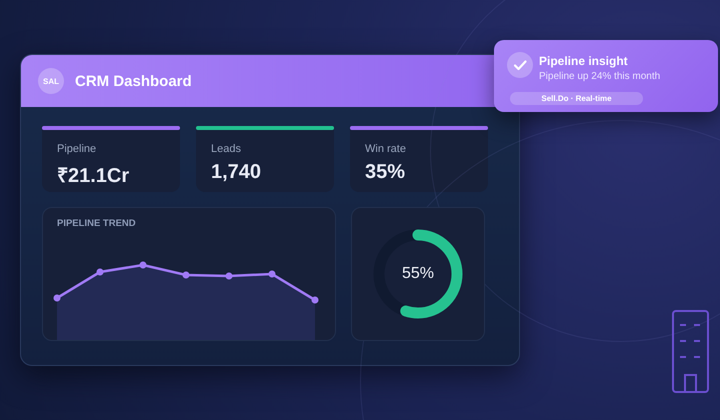 The height and width of the screenshot is (420, 720). I want to click on stat-label: Leads, so click(226, 149).